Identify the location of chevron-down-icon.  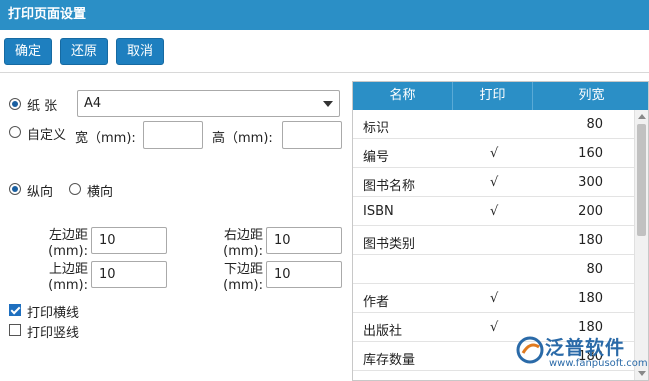
(328, 104).